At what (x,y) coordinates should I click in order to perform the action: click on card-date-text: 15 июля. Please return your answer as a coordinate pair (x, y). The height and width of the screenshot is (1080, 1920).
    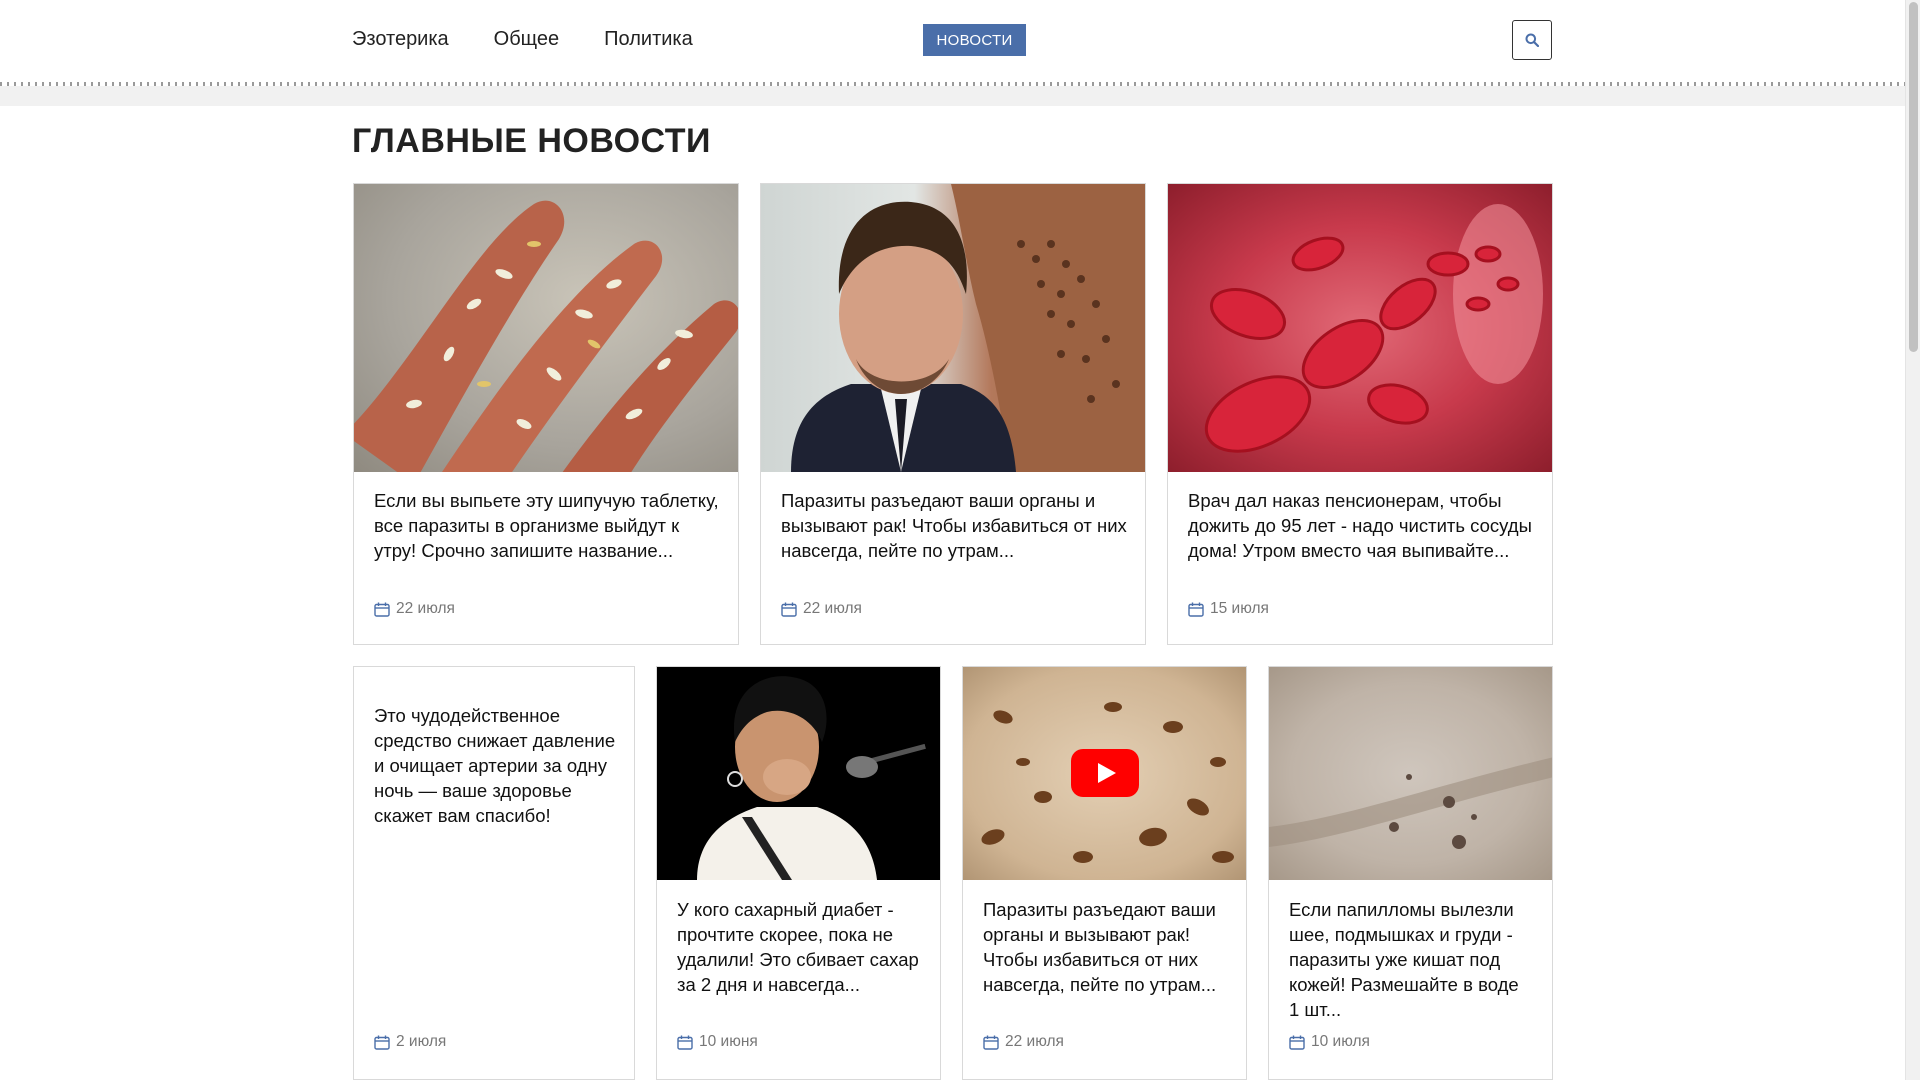
    Looking at the image, I should click on (1239, 608).